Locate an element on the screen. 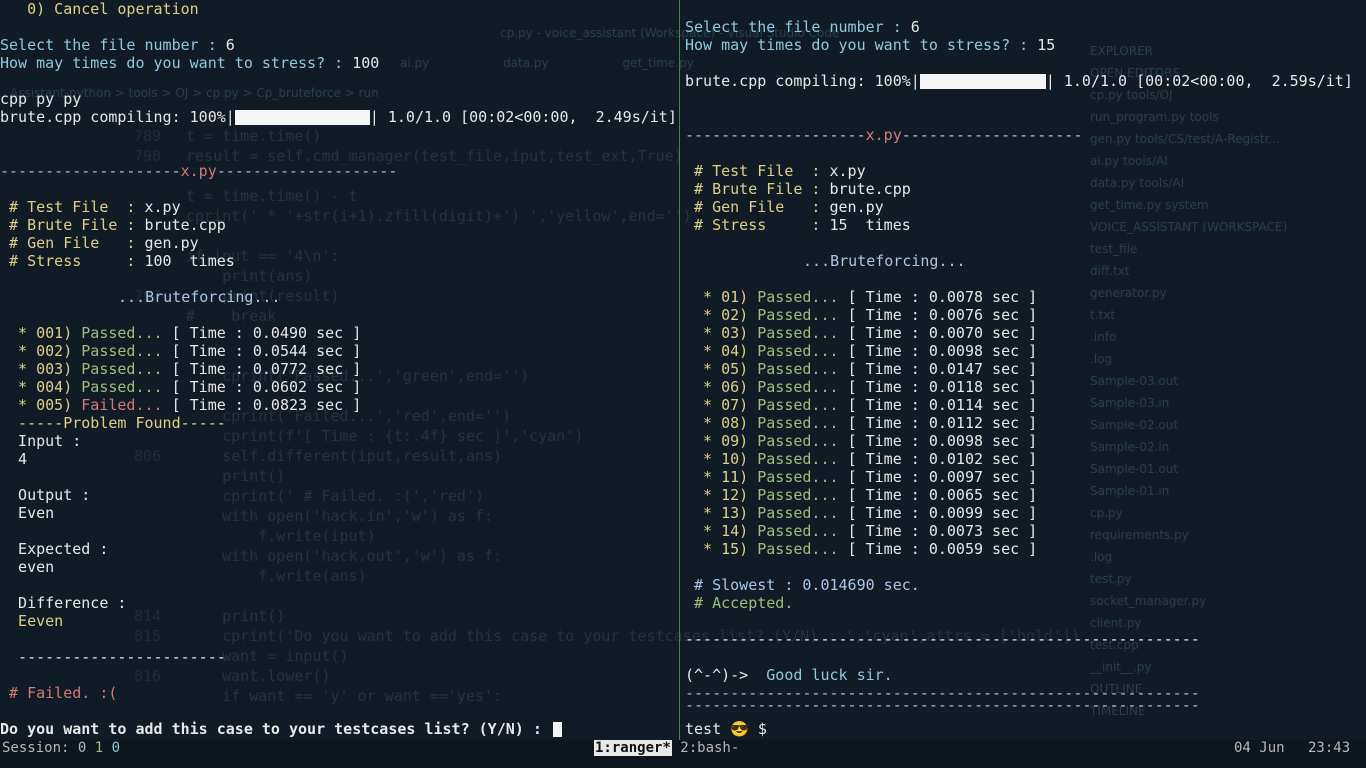 This screenshot has height=768, width=1366. shell-prompt: test 😎 $ is located at coordinates (730, 729).